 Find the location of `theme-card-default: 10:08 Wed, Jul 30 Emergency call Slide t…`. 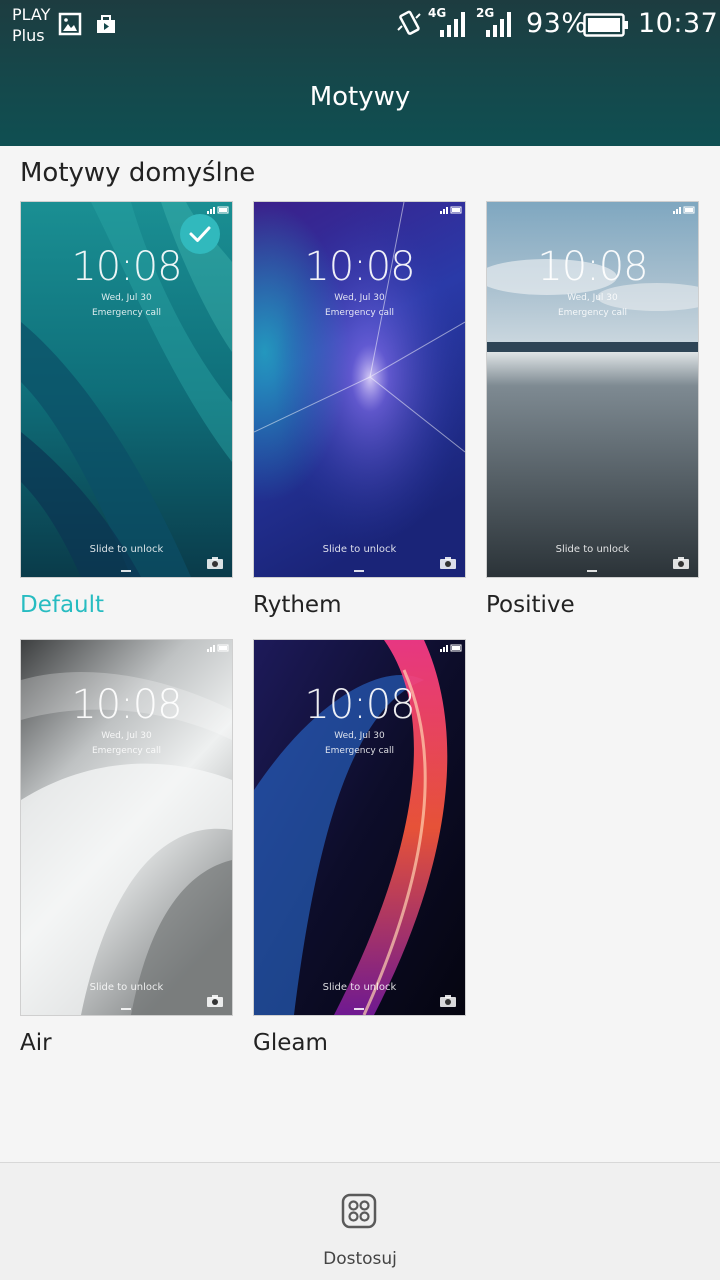

theme-card-default: 10:08 Wed, Jul 30 Emergency call Slide t… is located at coordinates (126, 389).